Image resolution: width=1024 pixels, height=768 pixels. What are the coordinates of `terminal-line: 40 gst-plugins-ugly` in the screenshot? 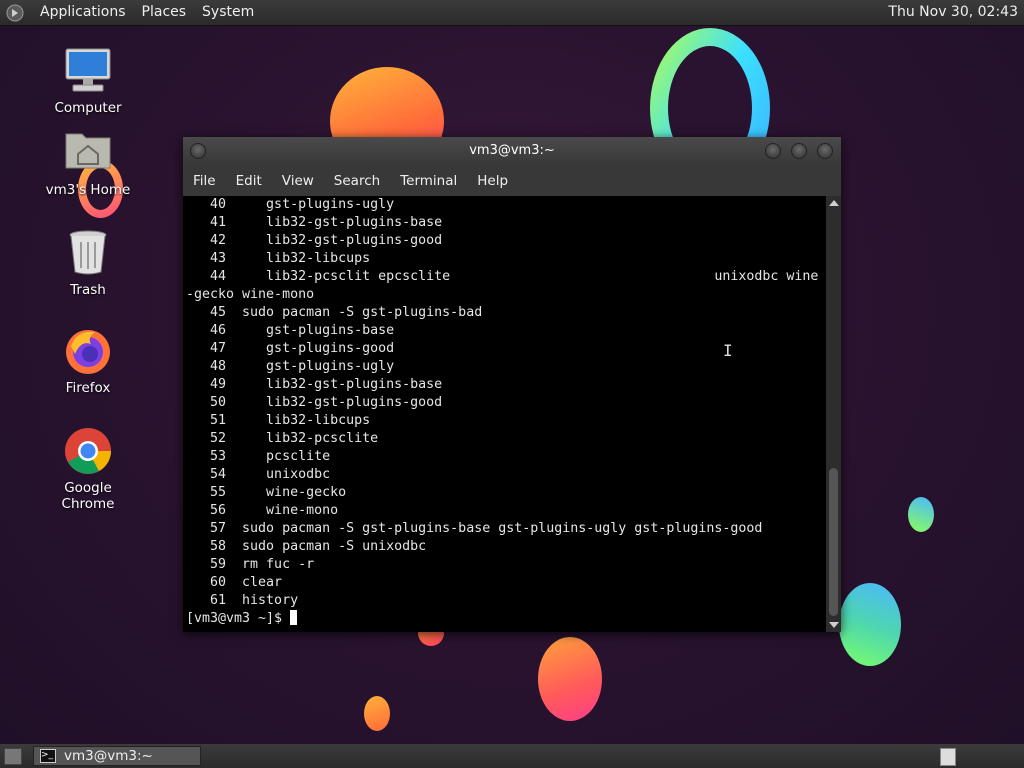 It's located at (290, 204).